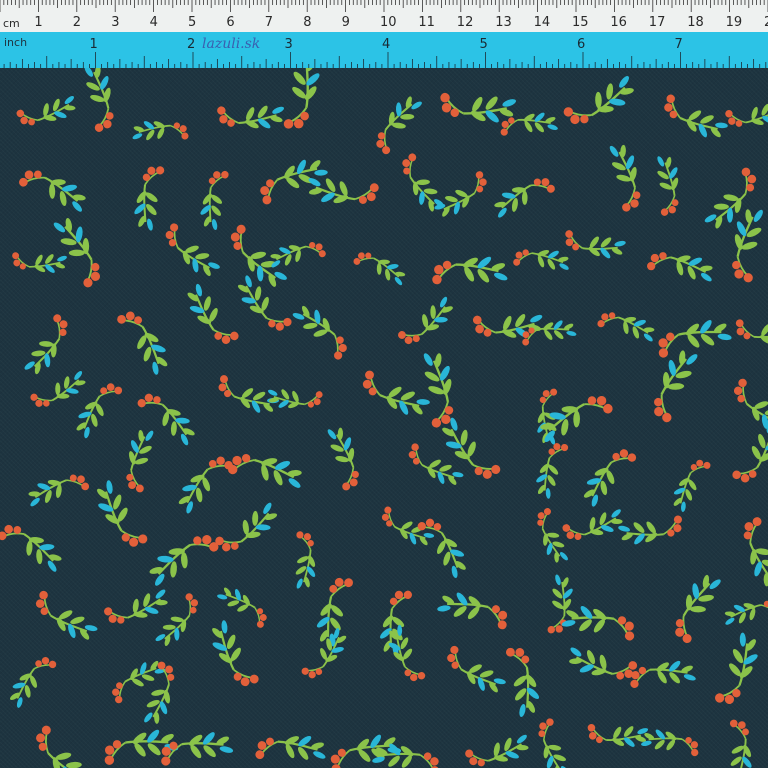 The height and width of the screenshot is (768, 768). What do you see at coordinates (734, 22) in the screenshot?
I see `cm-tick-label: 19` at bounding box center [734, 22].